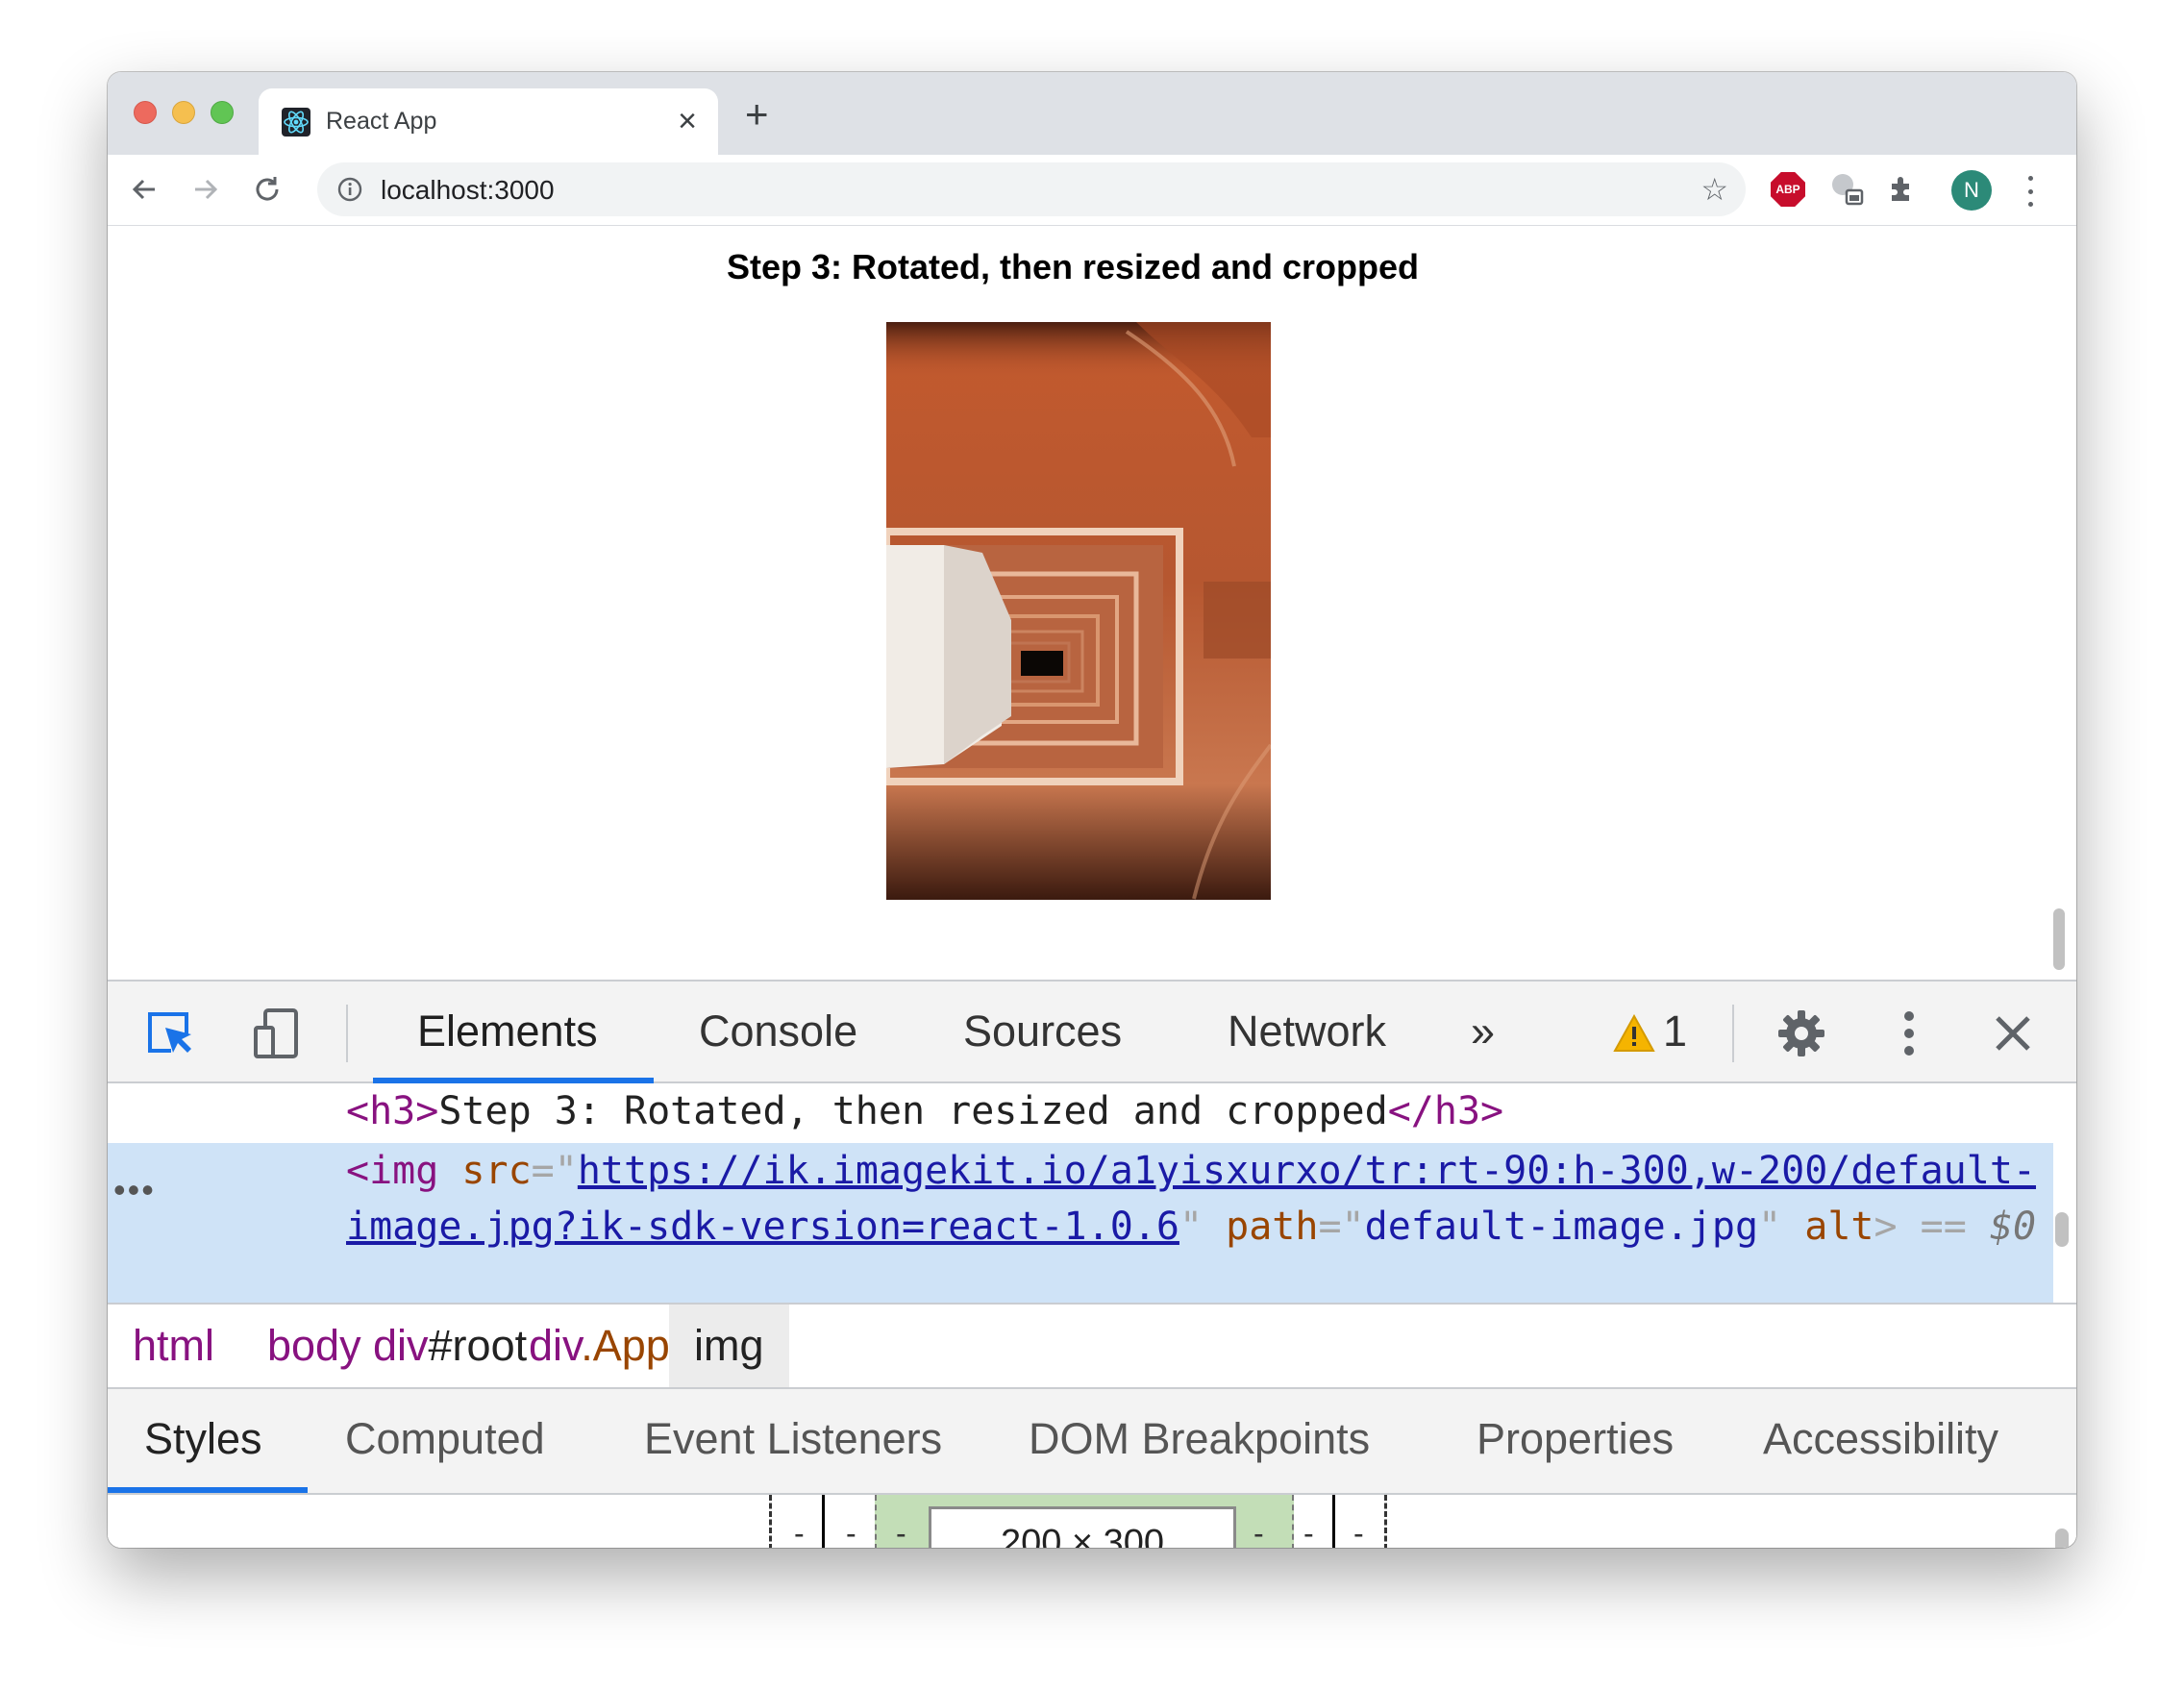  I want to click on extension-grid-icon, so click(1848, 190).